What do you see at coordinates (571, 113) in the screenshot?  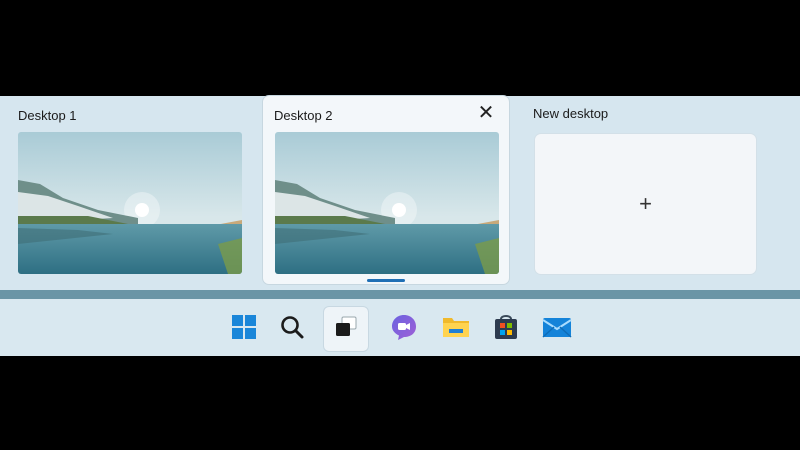 I see `new-desktop-title: New desktop` at bounding box center [571, 113].